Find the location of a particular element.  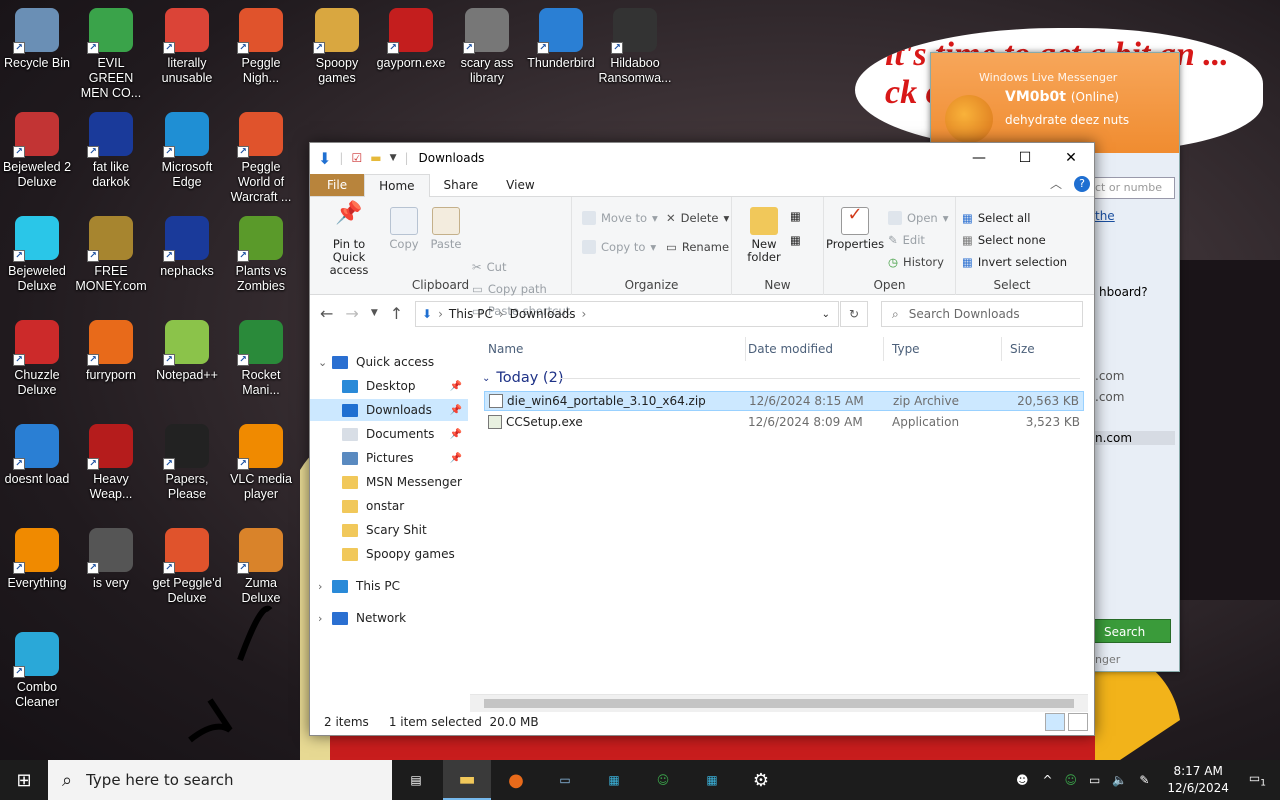

taskbar-search: ⌕ Type here to search is located at coordinates (220, 780).